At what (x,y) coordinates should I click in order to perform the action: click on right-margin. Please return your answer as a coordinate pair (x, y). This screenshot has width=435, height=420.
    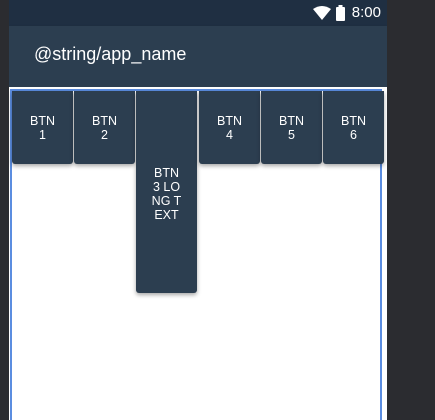
    Looking at the image, I should click on (411, 210).